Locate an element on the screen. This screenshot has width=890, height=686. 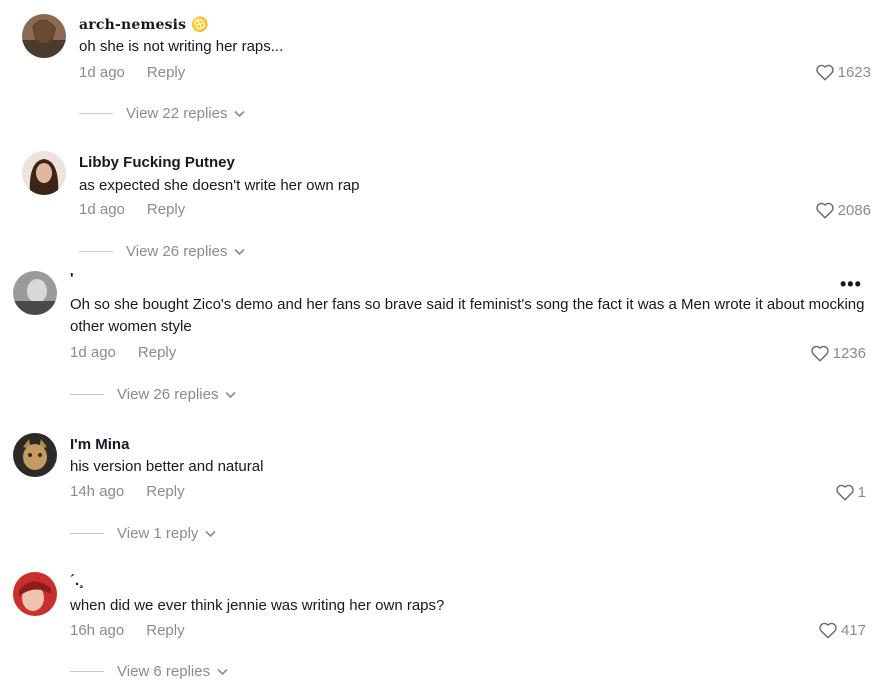
comment-text: his version better and natural is located at coordinates (167, 466).